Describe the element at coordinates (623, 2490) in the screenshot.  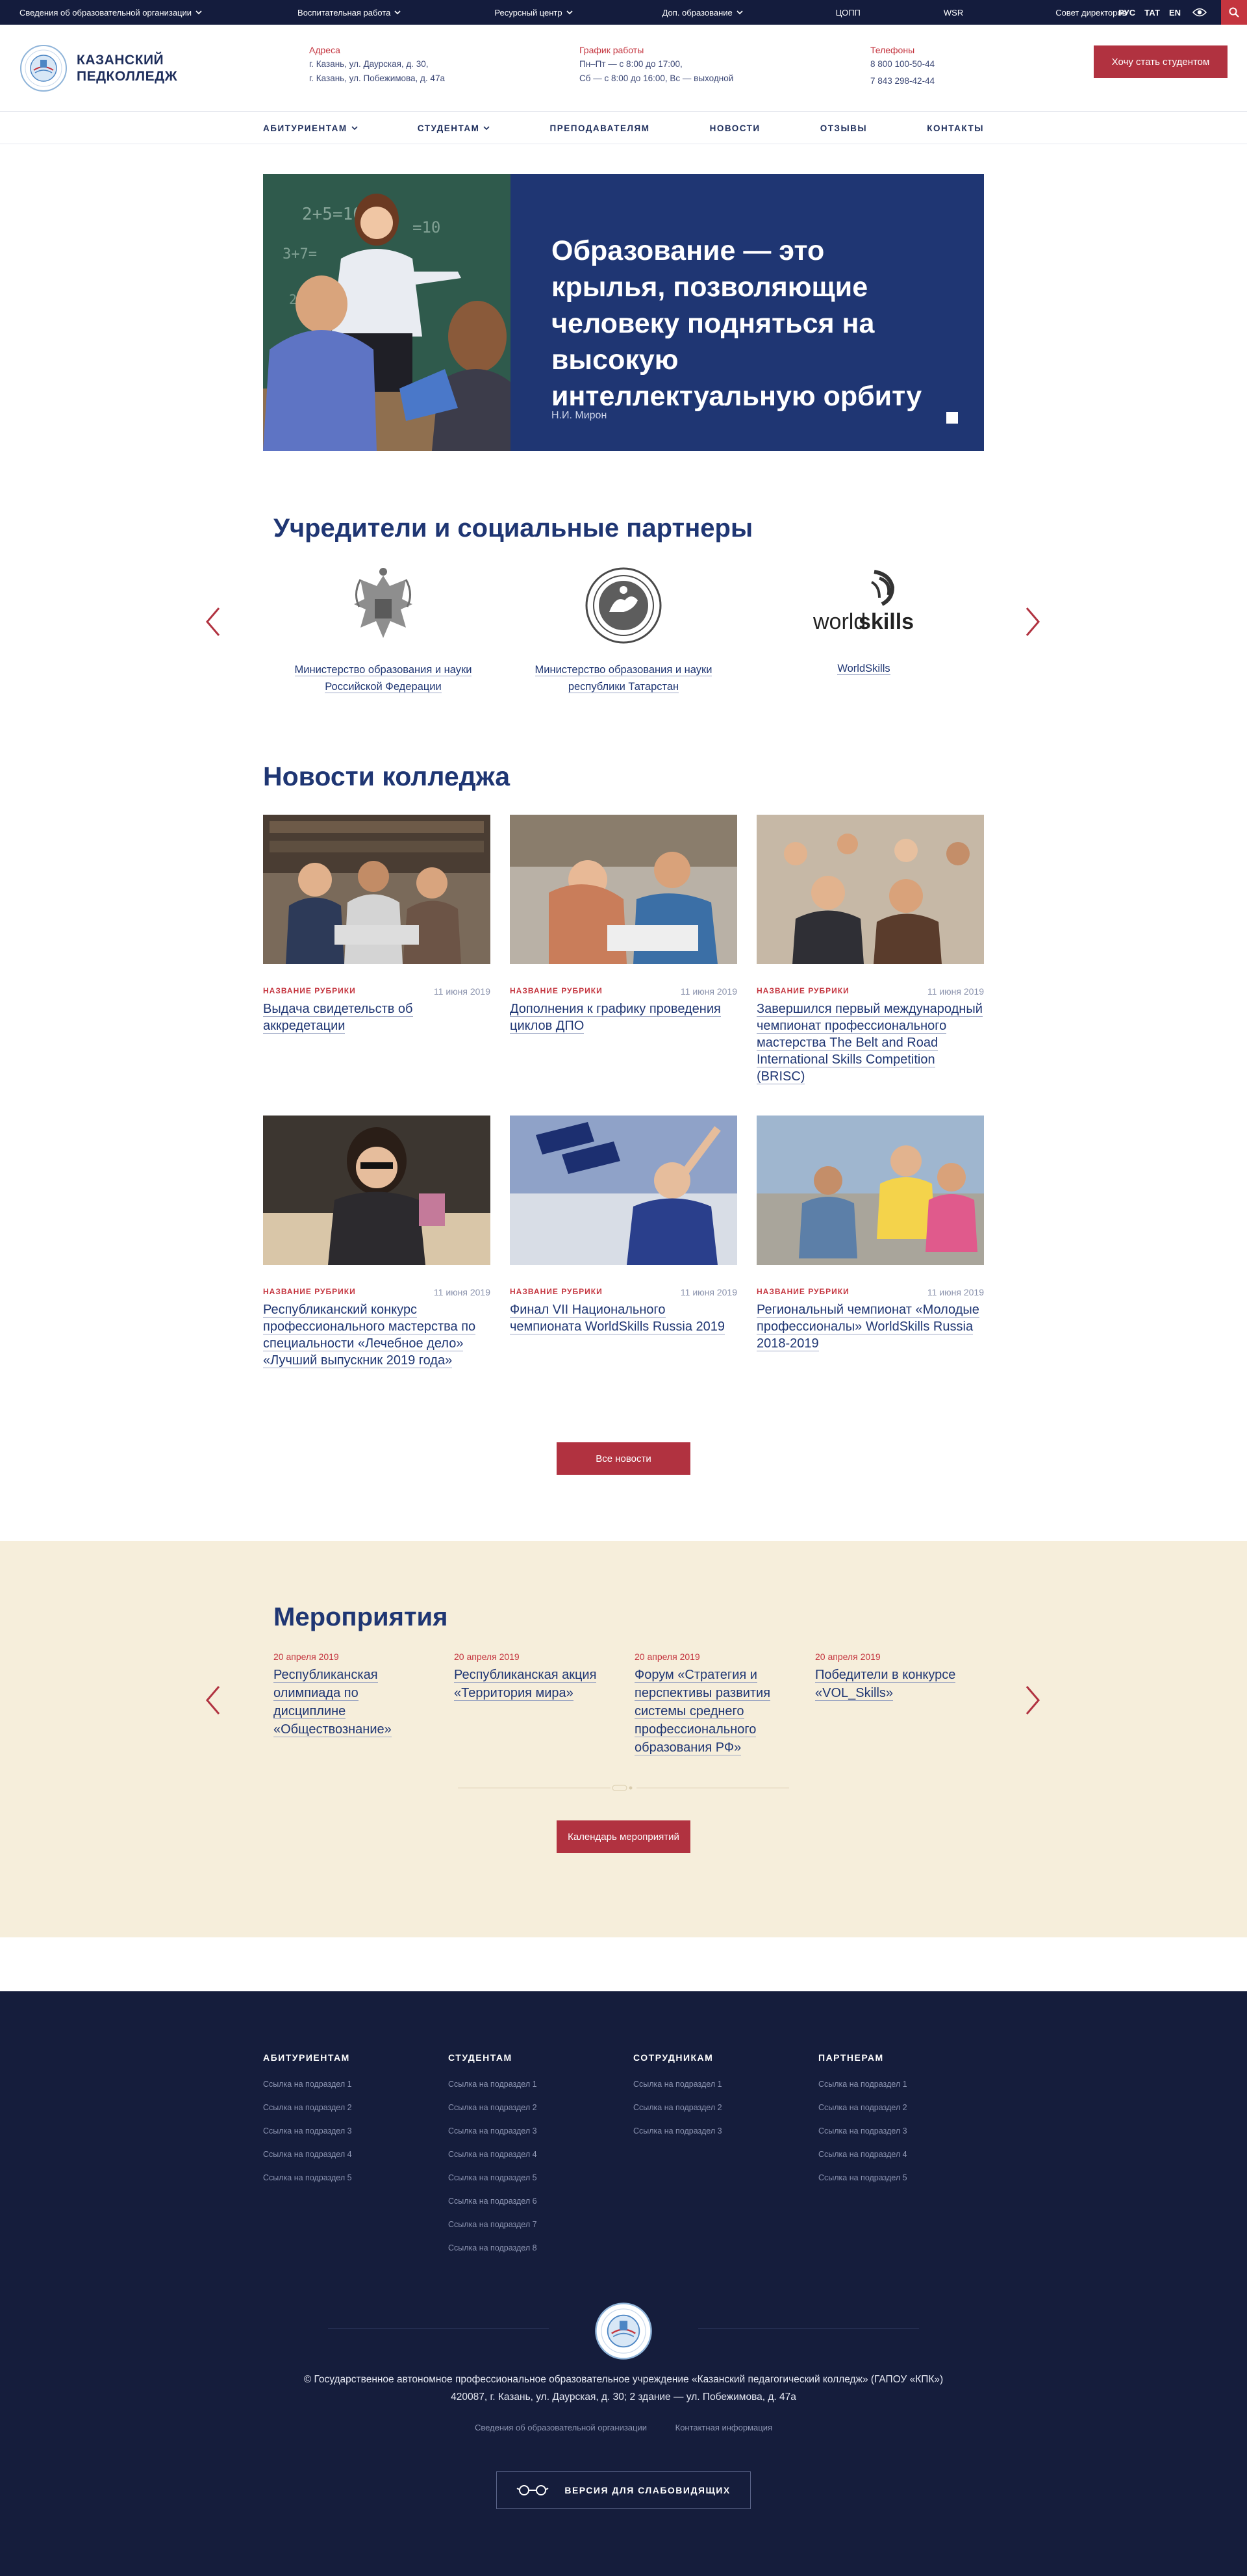
I see `low-vision-version-button: Версия для слабовидящих` at that location.